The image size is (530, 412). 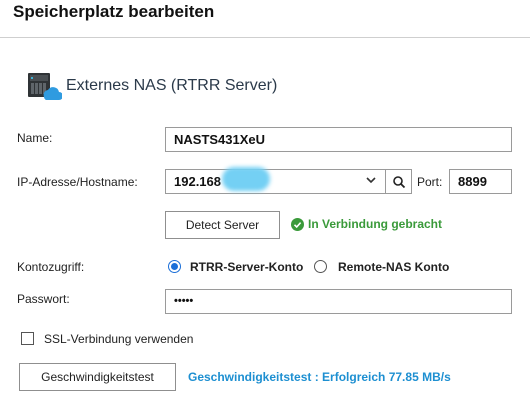 What do you see at coordinates (45, 86) in the screenshot?
I see `nas-server-cloud-icon` at bounding box center [45, 86].